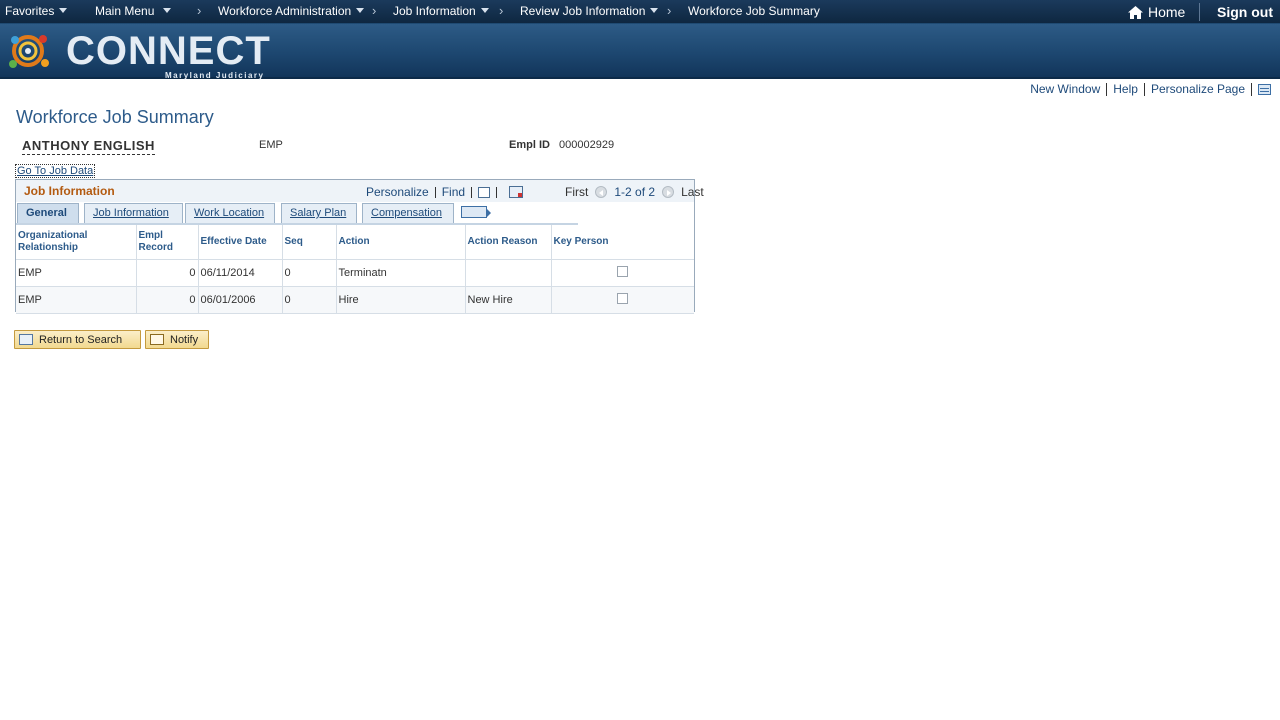  What do you see at coordinates (508, 242) in the screenshot?
I see `column-header: Action Reason` at bounding box center [508, 242].